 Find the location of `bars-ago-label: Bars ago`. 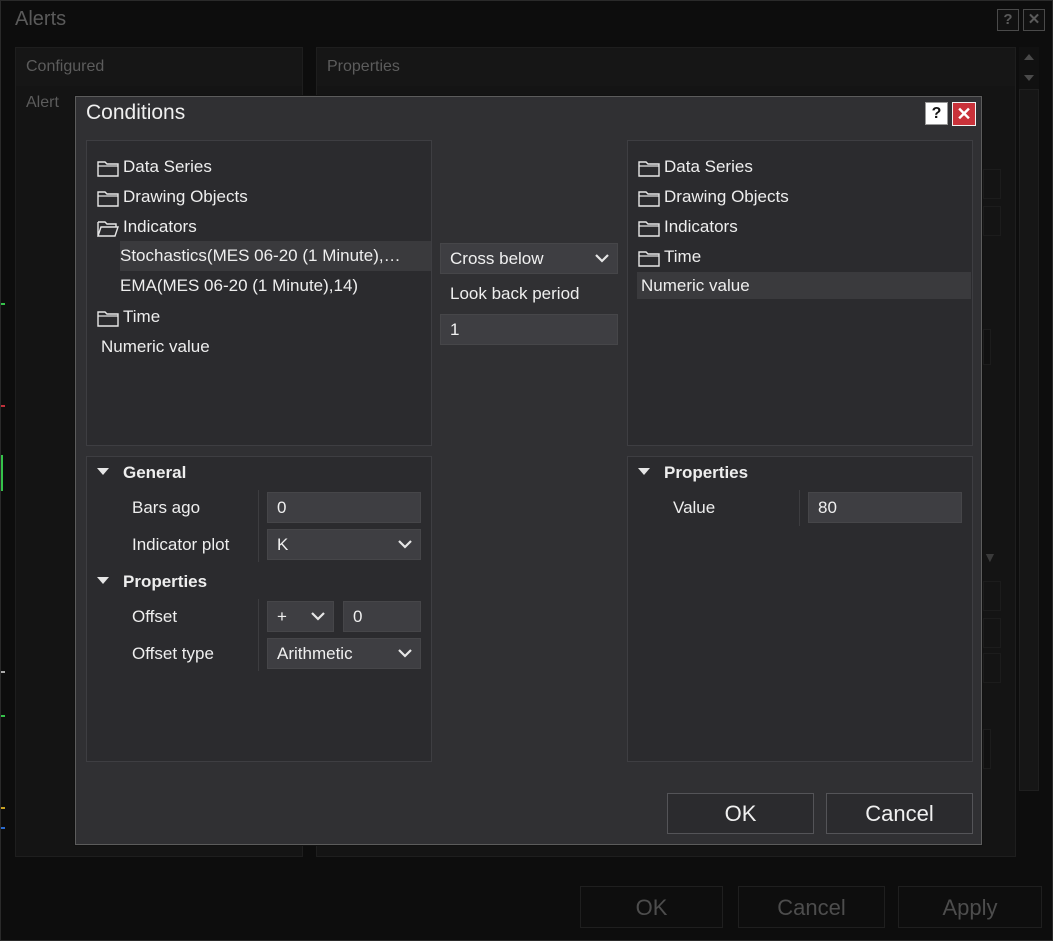

bars-ago-label: Bars ago is located at coordinates (166, 507).